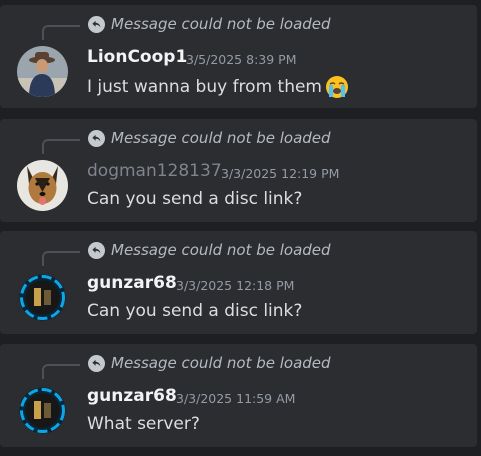 The height and width of the screenshot is (456, 481). Describe the element at coordinates (42, 185) in the screenshot. I see `avatar-dog-icon` at that location.